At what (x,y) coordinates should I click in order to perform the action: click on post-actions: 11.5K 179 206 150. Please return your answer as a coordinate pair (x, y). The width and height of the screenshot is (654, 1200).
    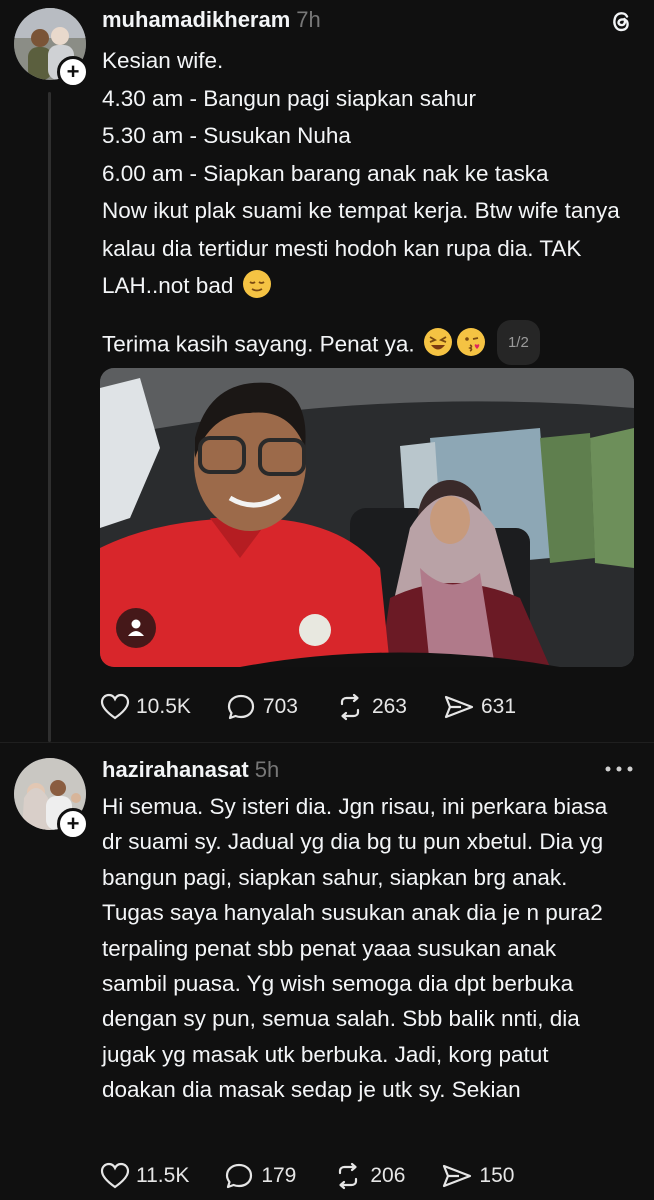
    Looking at the image, I should click on (325, 1176).